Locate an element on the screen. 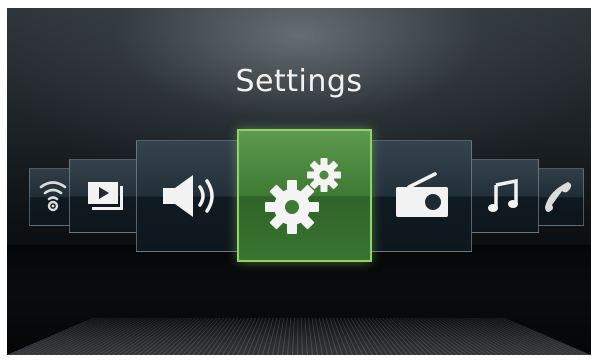  wifi-icon is located at coordinates (53, 197).